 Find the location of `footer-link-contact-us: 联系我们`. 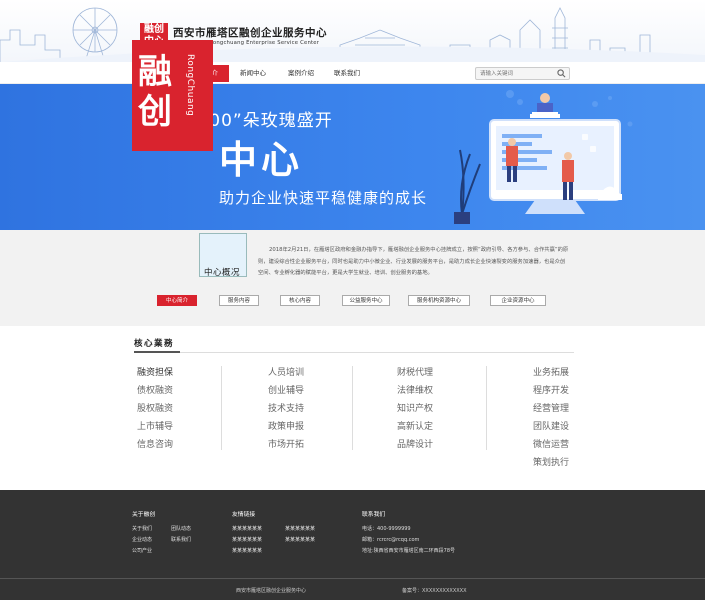

footer-link-contact-us: 联系我们 is located at coordinates (181, 539).